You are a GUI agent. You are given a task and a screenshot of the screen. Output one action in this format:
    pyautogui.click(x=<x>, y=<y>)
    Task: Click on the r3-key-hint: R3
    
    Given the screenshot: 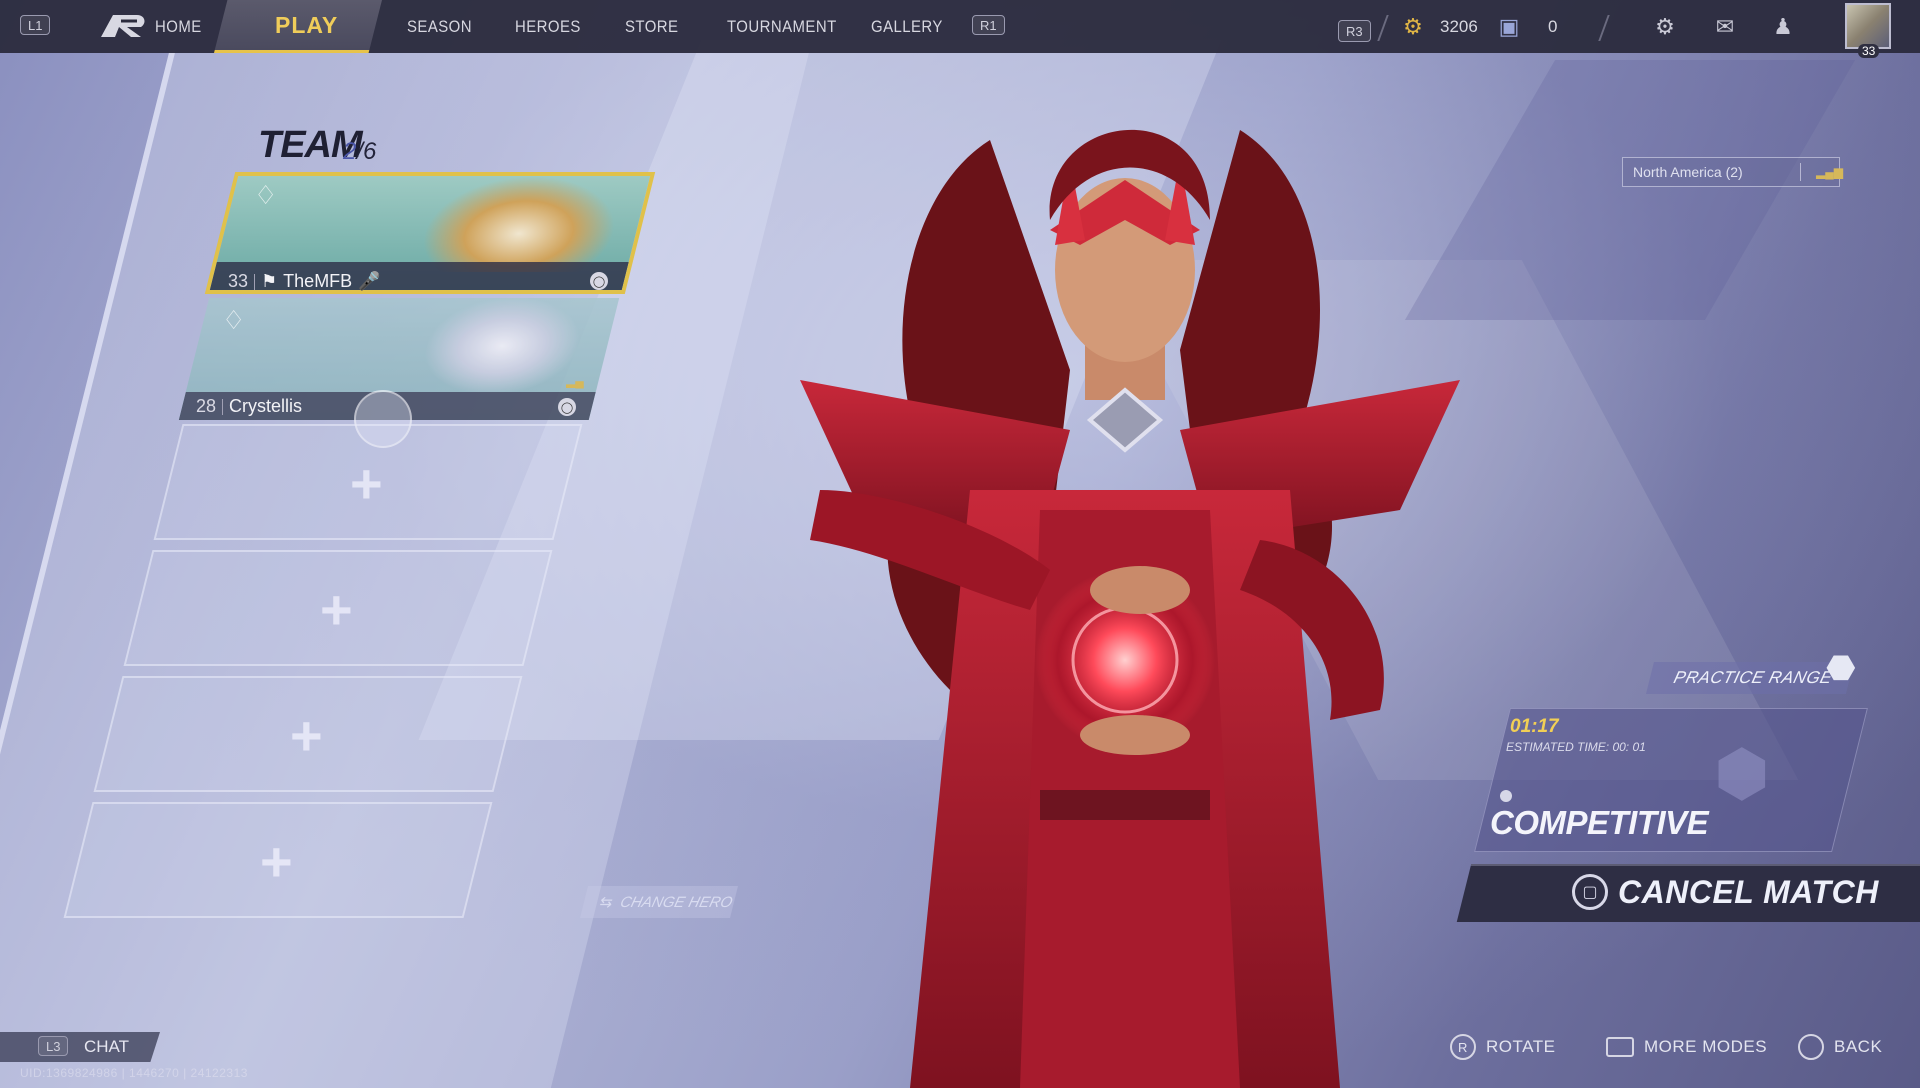 What is the action you would take?
    pyautogui.click(x=1354, y=31)
    